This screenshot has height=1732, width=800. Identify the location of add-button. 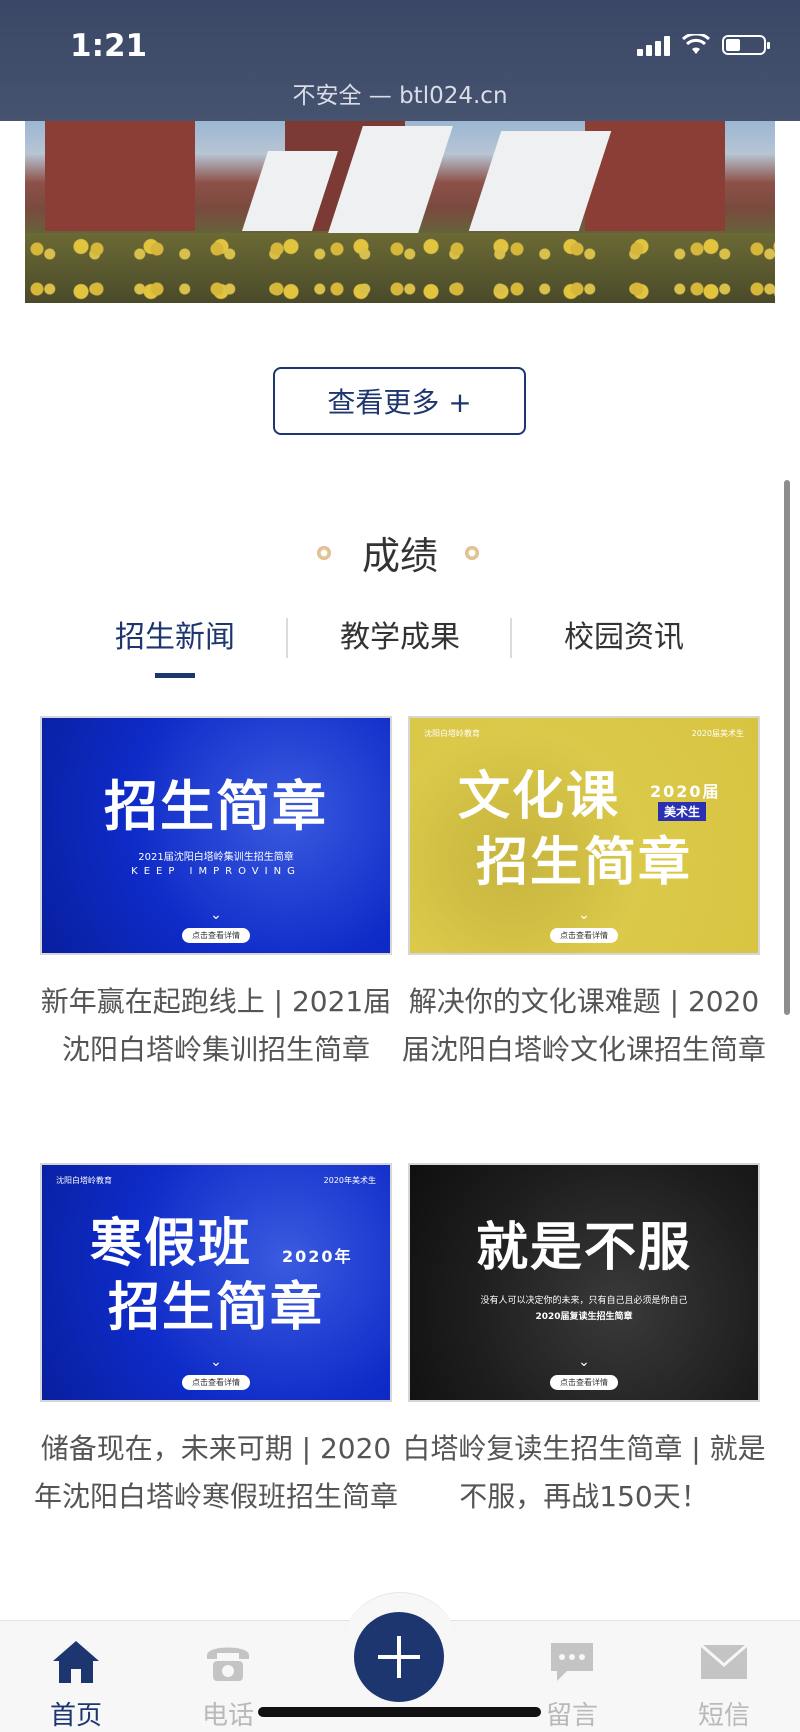
(399, 1657).